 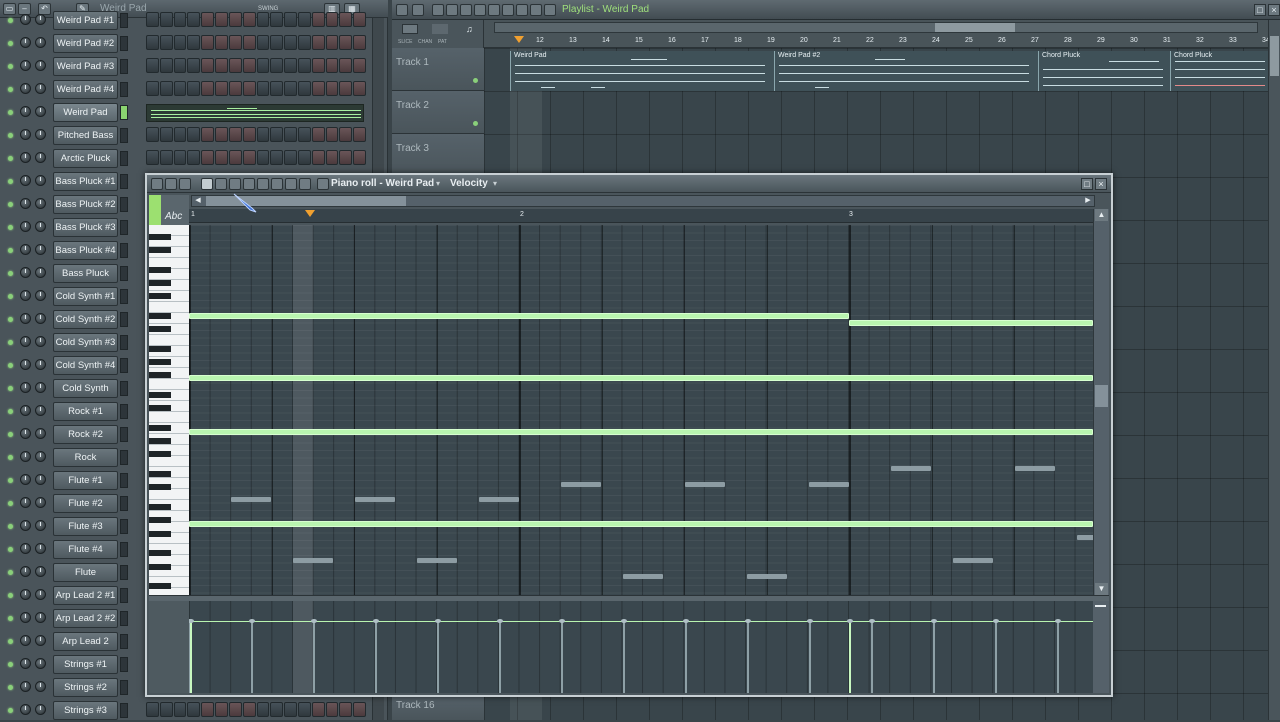 I want to click on paint-brush-icon, so click(x=221, y=184).